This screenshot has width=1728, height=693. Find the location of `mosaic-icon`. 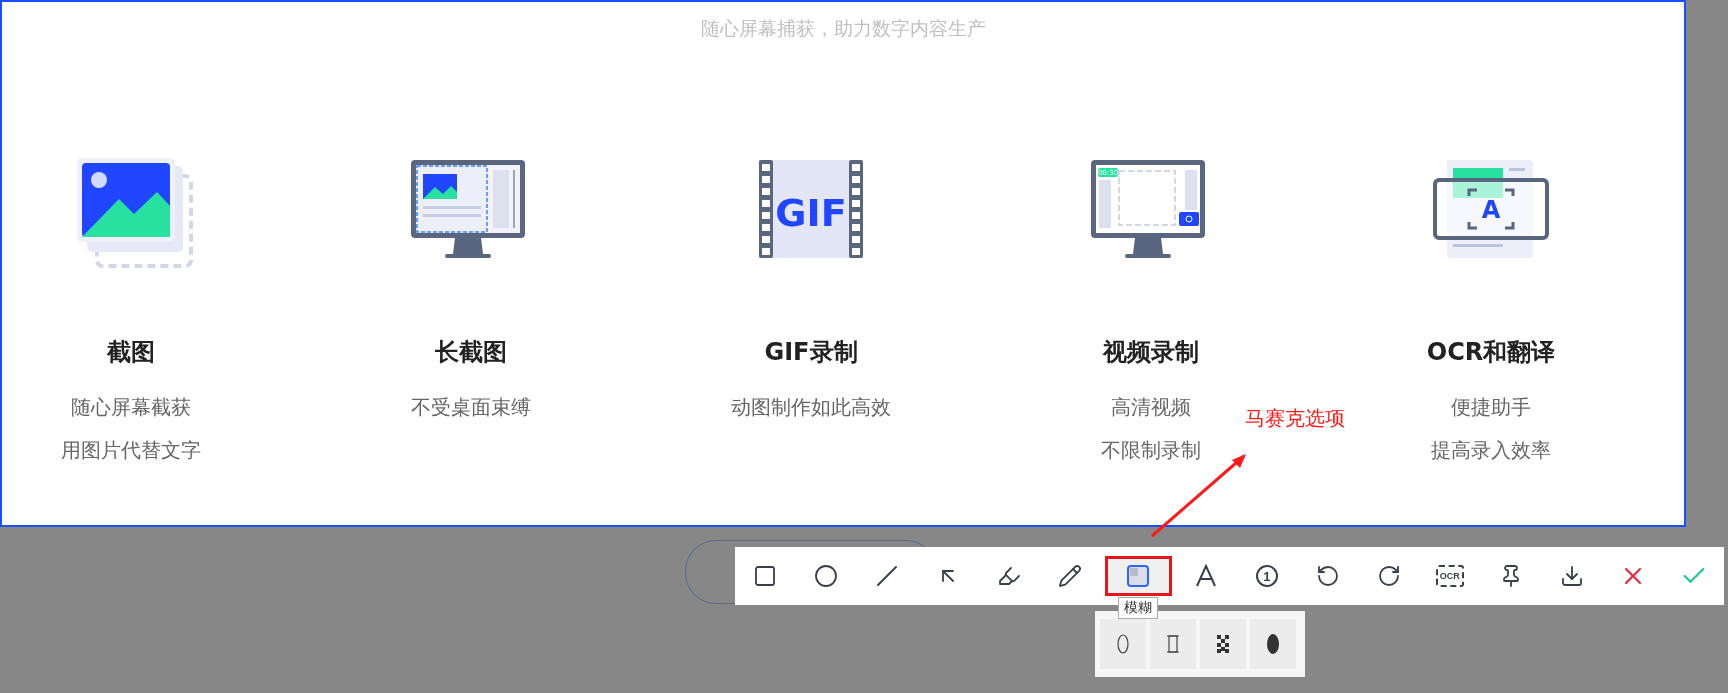

mosaic-icon is located at coordinates (1223, 644).